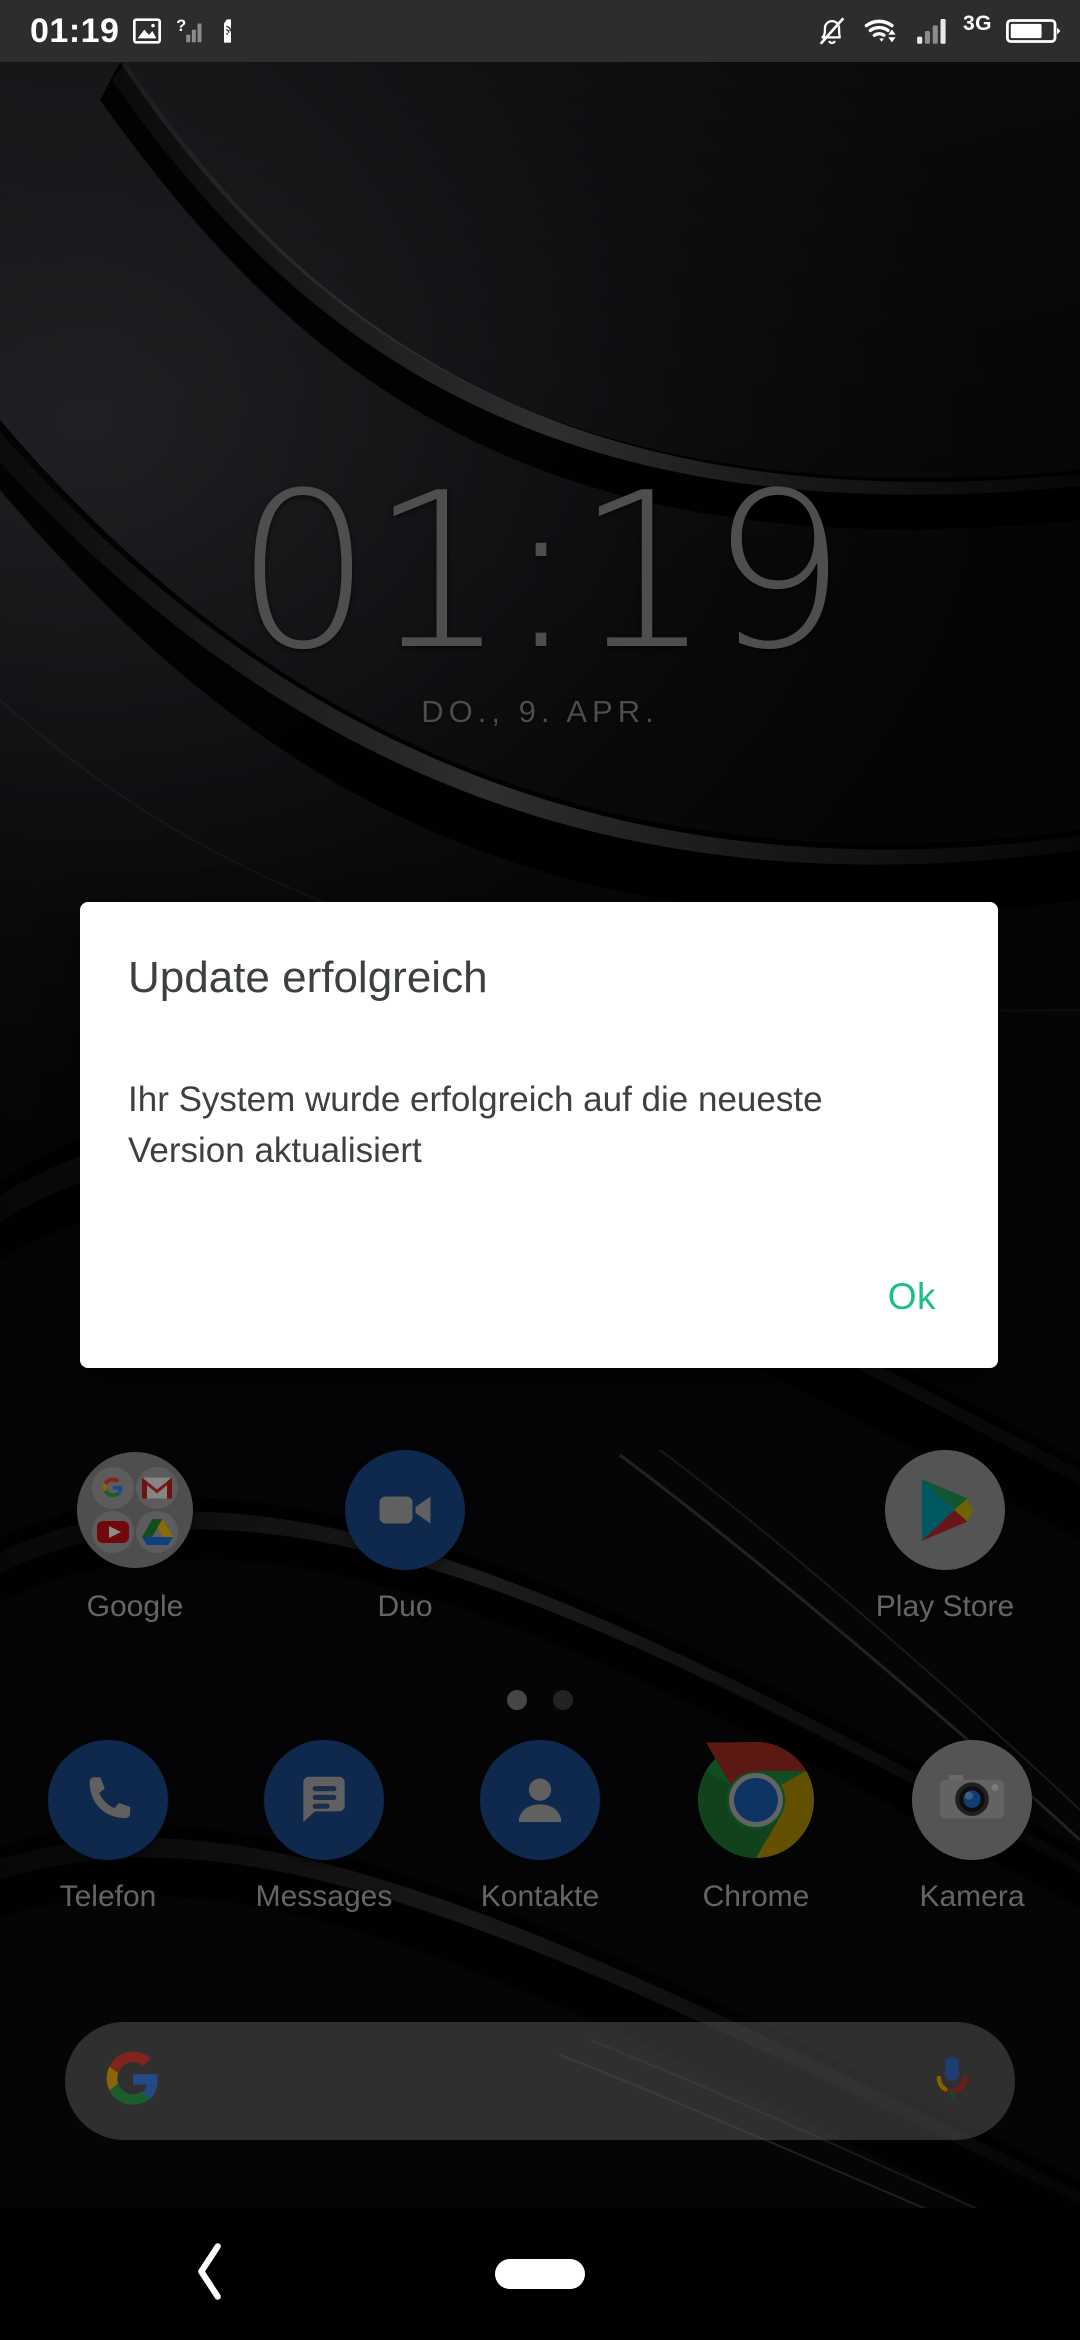 This screenshot has height=2340, width=1080. What do you see at coordinates (1033, 31) in the screenshot?
I see `battery-icon` at bounding box center [1033, 31].